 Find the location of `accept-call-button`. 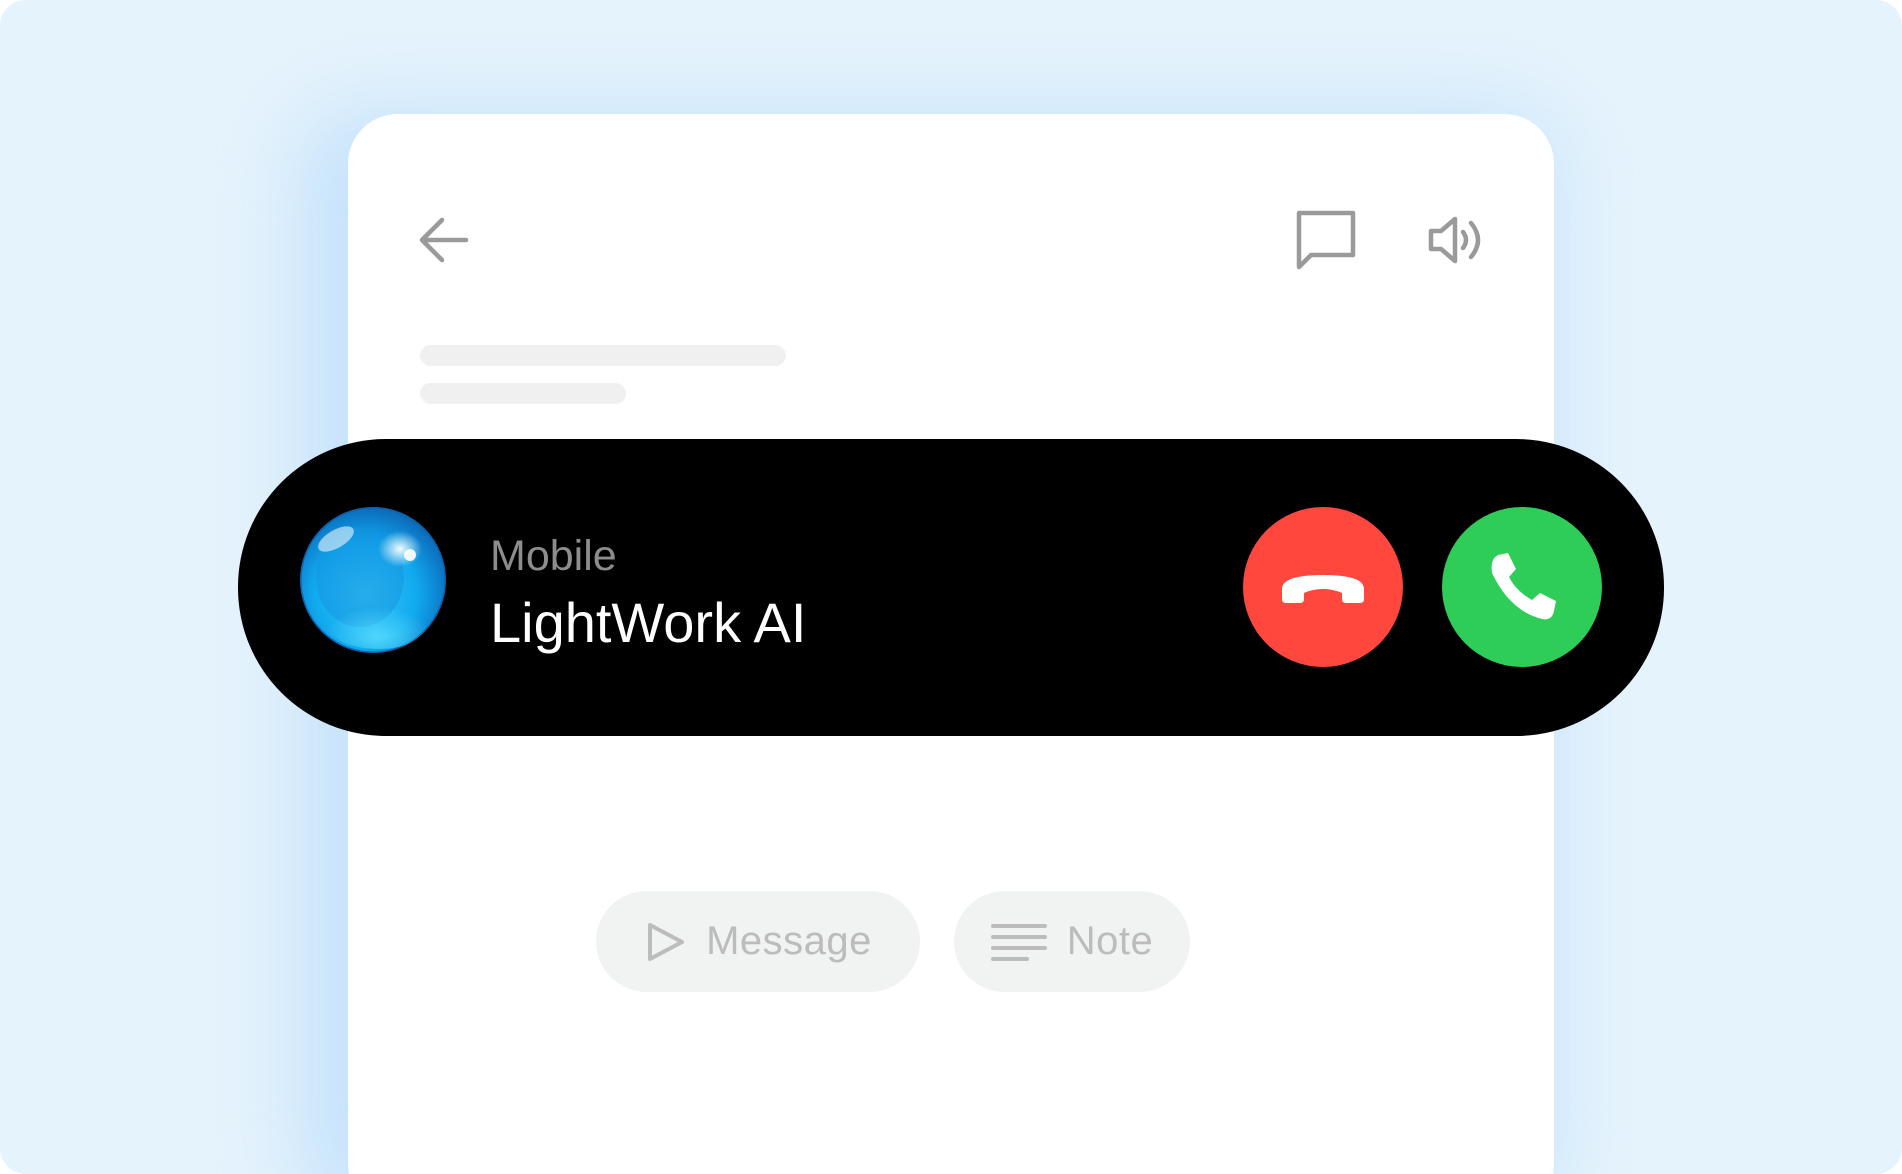

accept-call-button is located at coordinates (1522, 587).